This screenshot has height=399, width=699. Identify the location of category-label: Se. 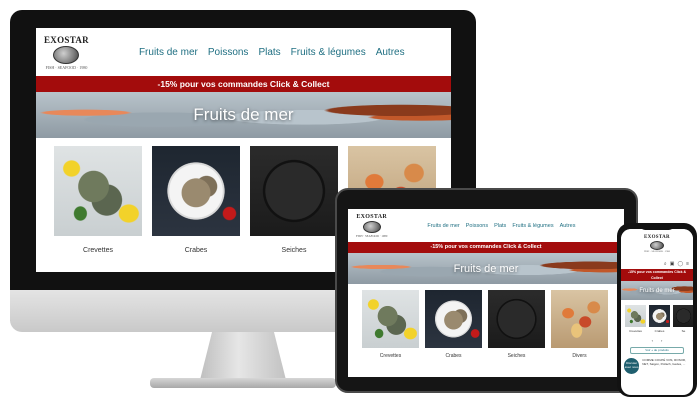
(684, 331).